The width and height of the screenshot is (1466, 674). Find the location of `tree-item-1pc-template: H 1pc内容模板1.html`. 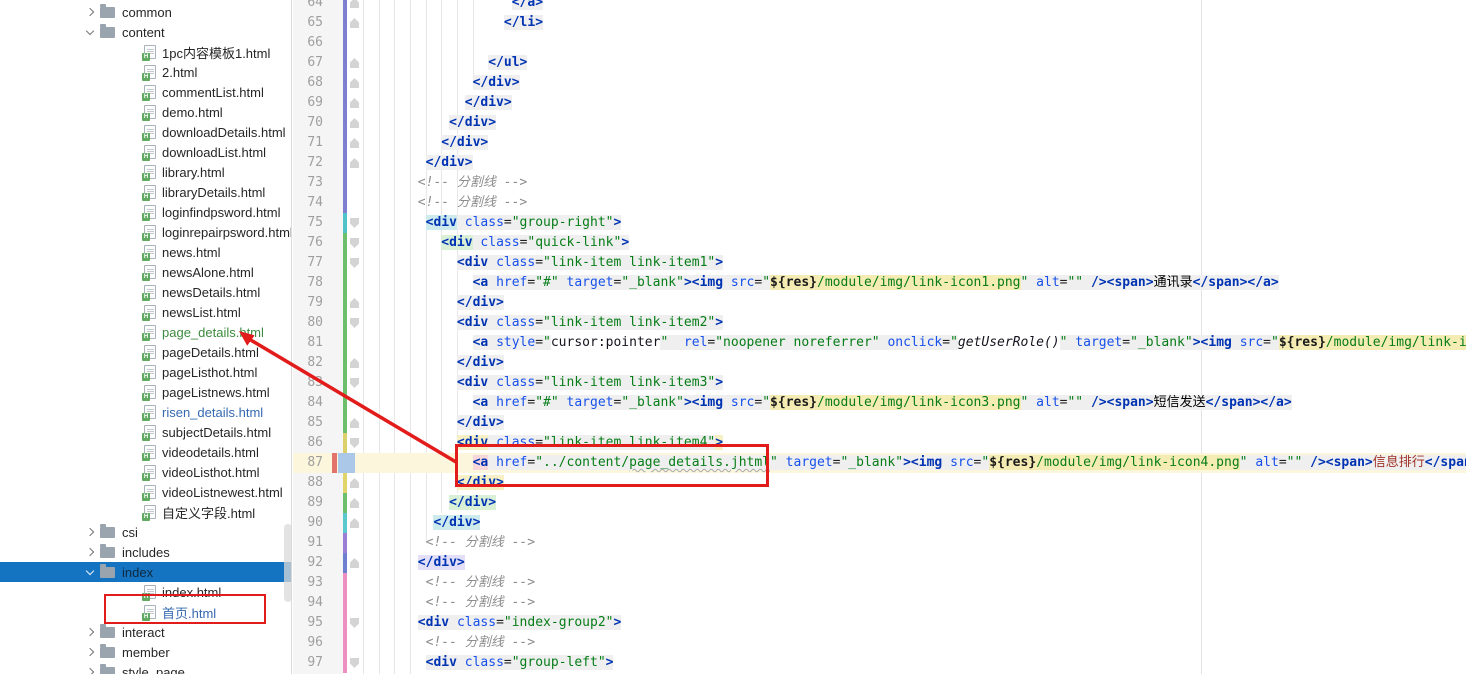

tree-item-1pc-template: H 1pc内容模板1.html is located at coordinates (145, 52).